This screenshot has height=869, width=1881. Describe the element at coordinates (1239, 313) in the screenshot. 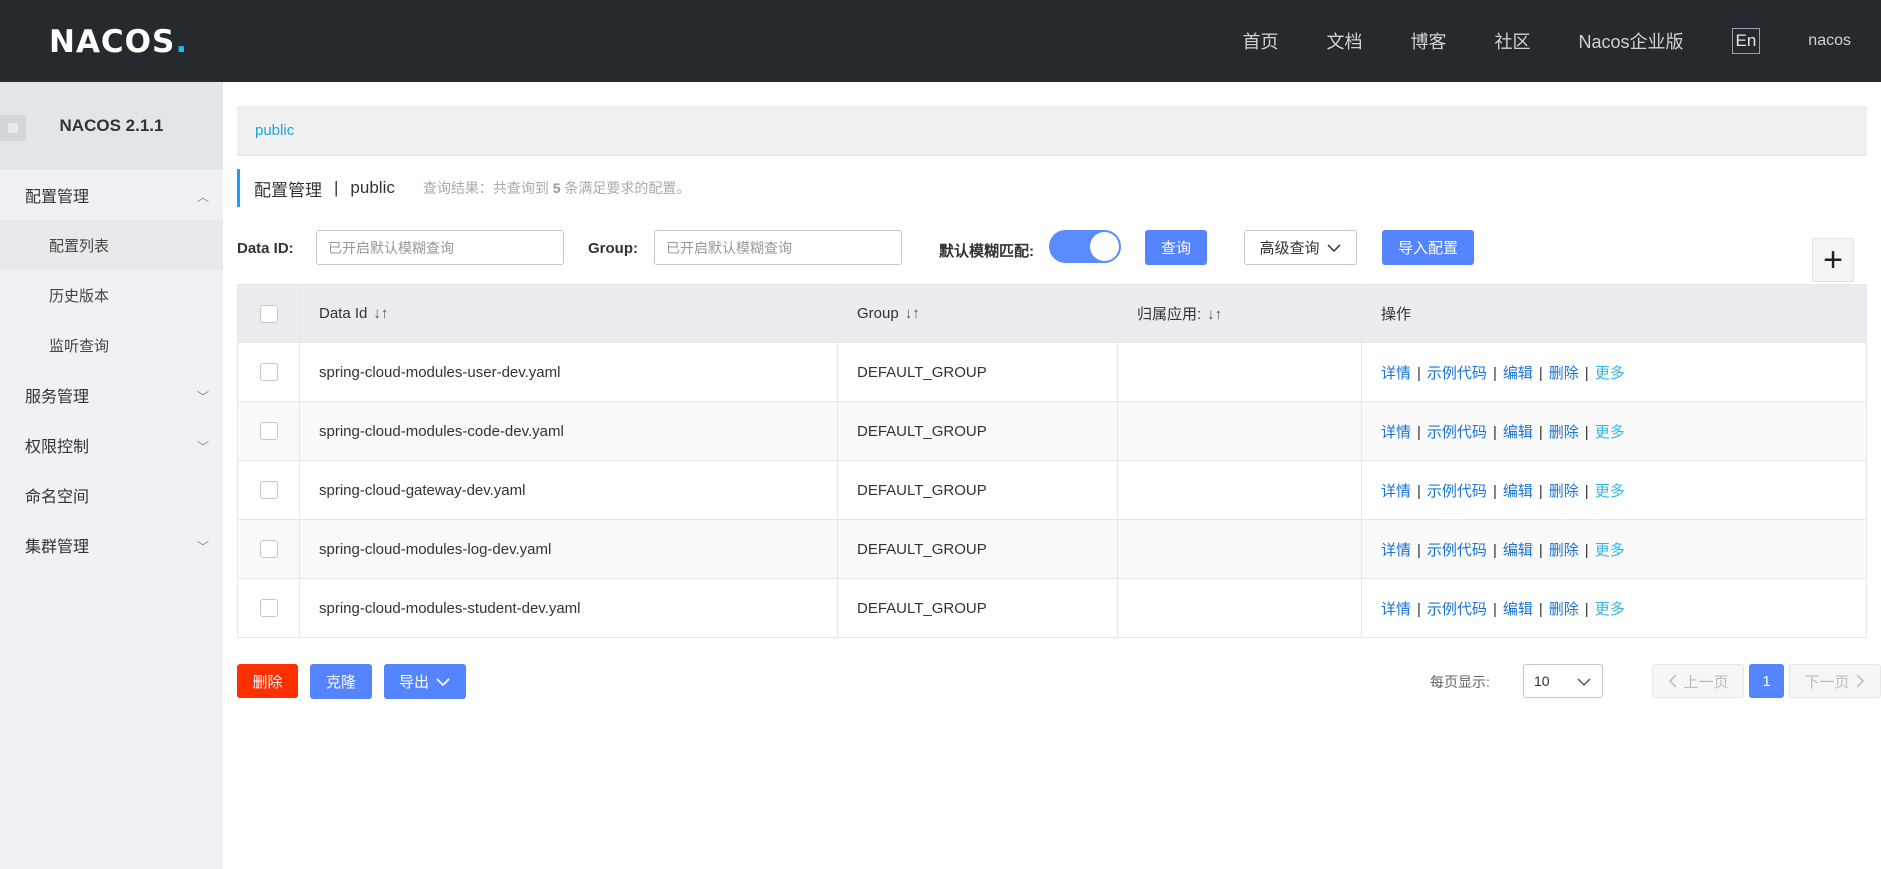

I see `column-header-app: 归属应用: ↓↑` at that location.